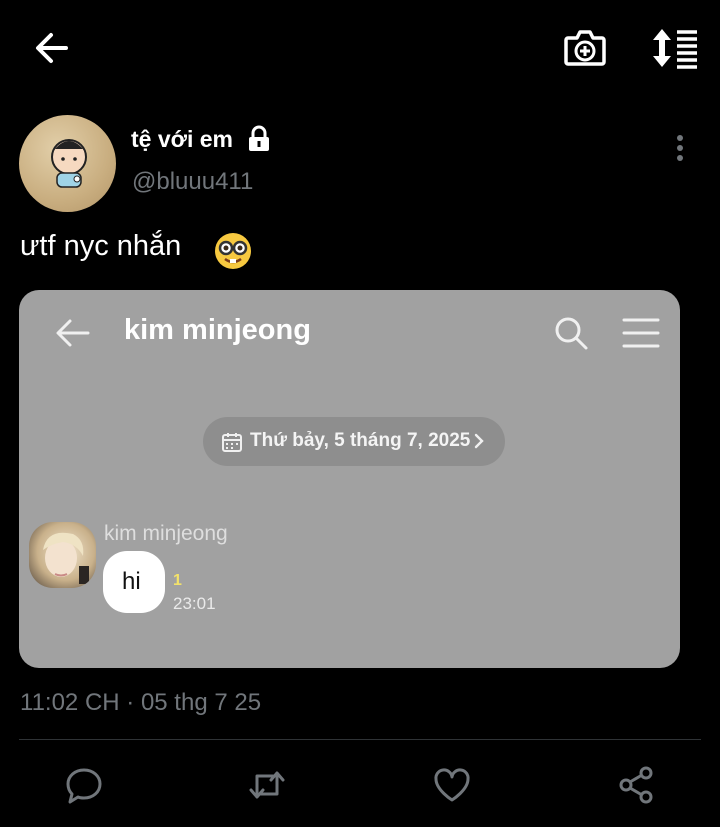  Describe the element at coordinates (360, 440) in the screenshot. I see `date-pill-label: Thứ bảy, 5 tháng 7, 2025` at that location.